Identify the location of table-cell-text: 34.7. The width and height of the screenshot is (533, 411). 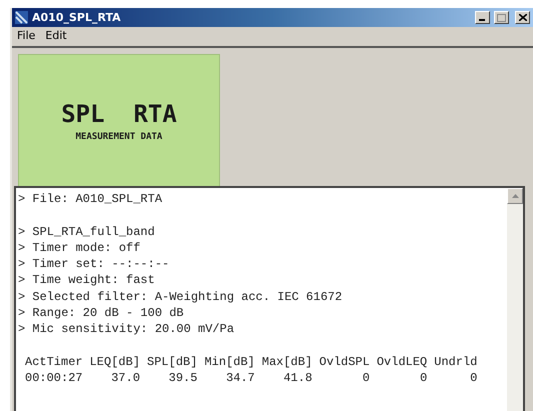
(240, 378).